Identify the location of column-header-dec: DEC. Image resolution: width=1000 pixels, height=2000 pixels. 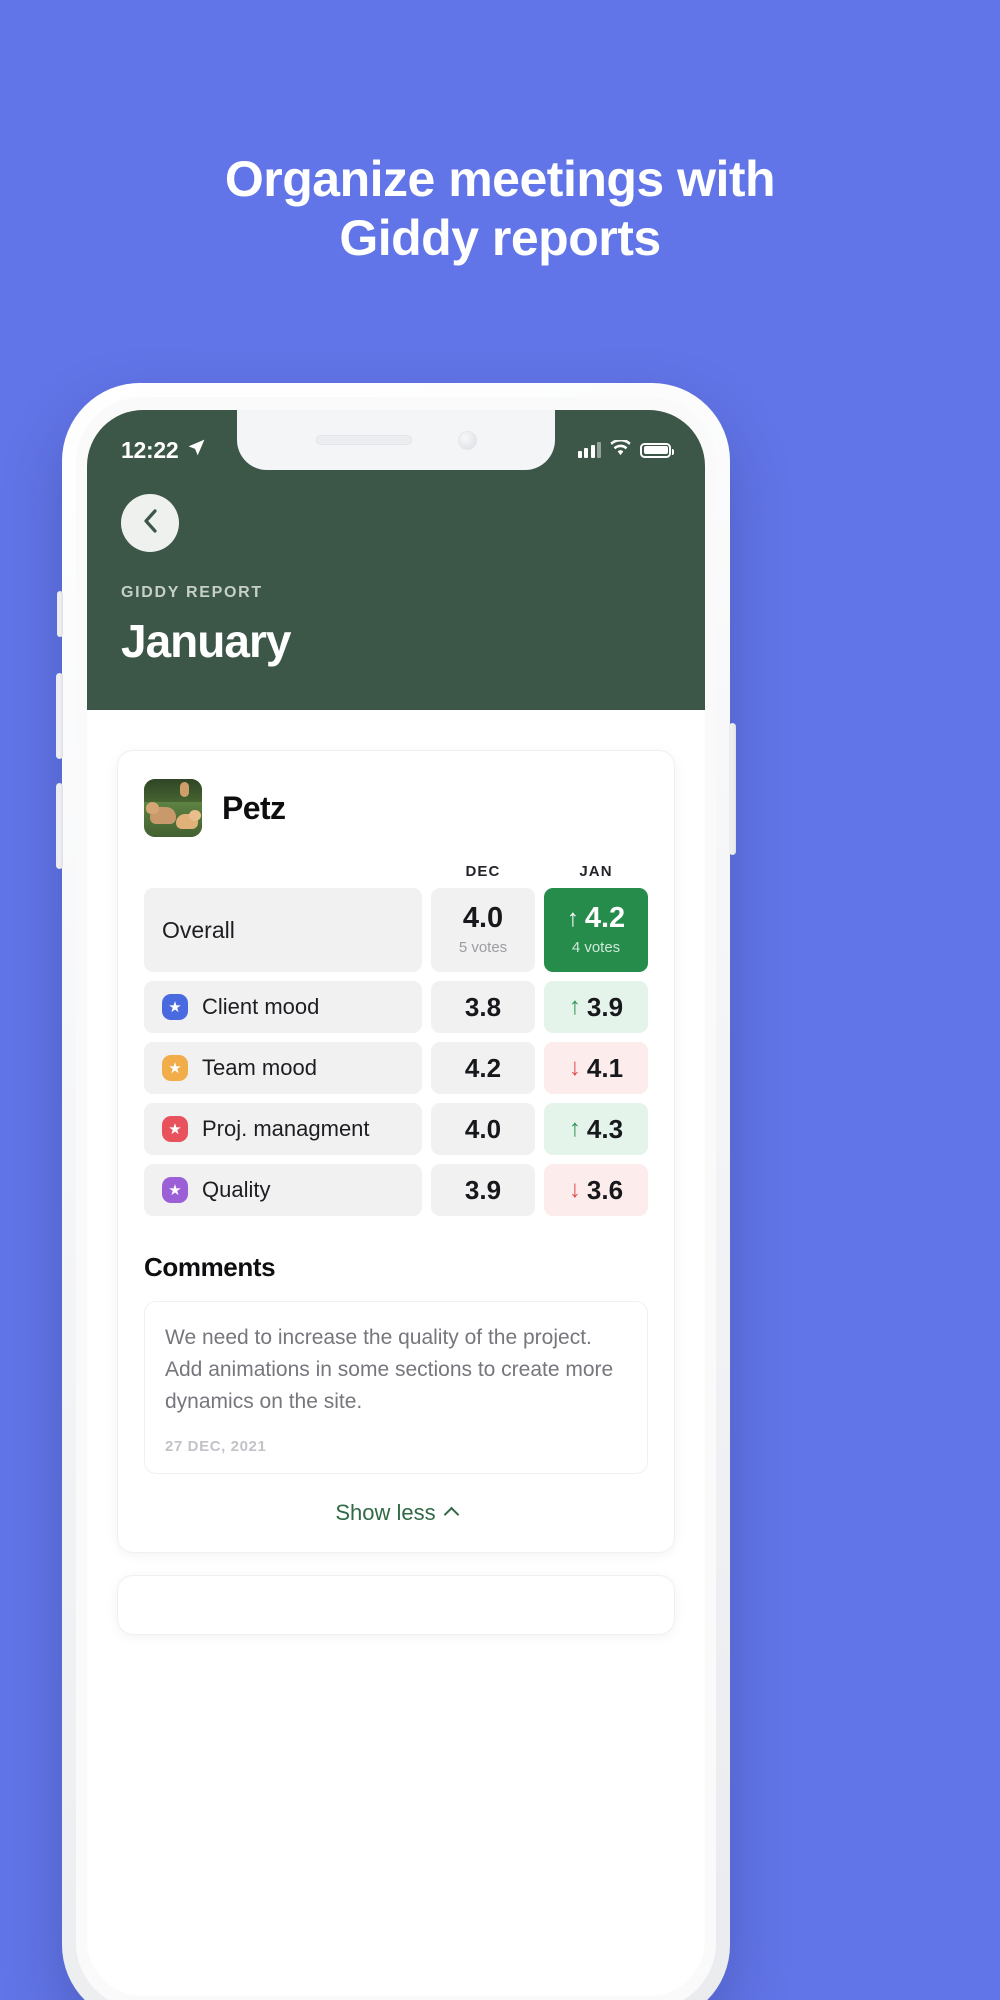
(483, 871).